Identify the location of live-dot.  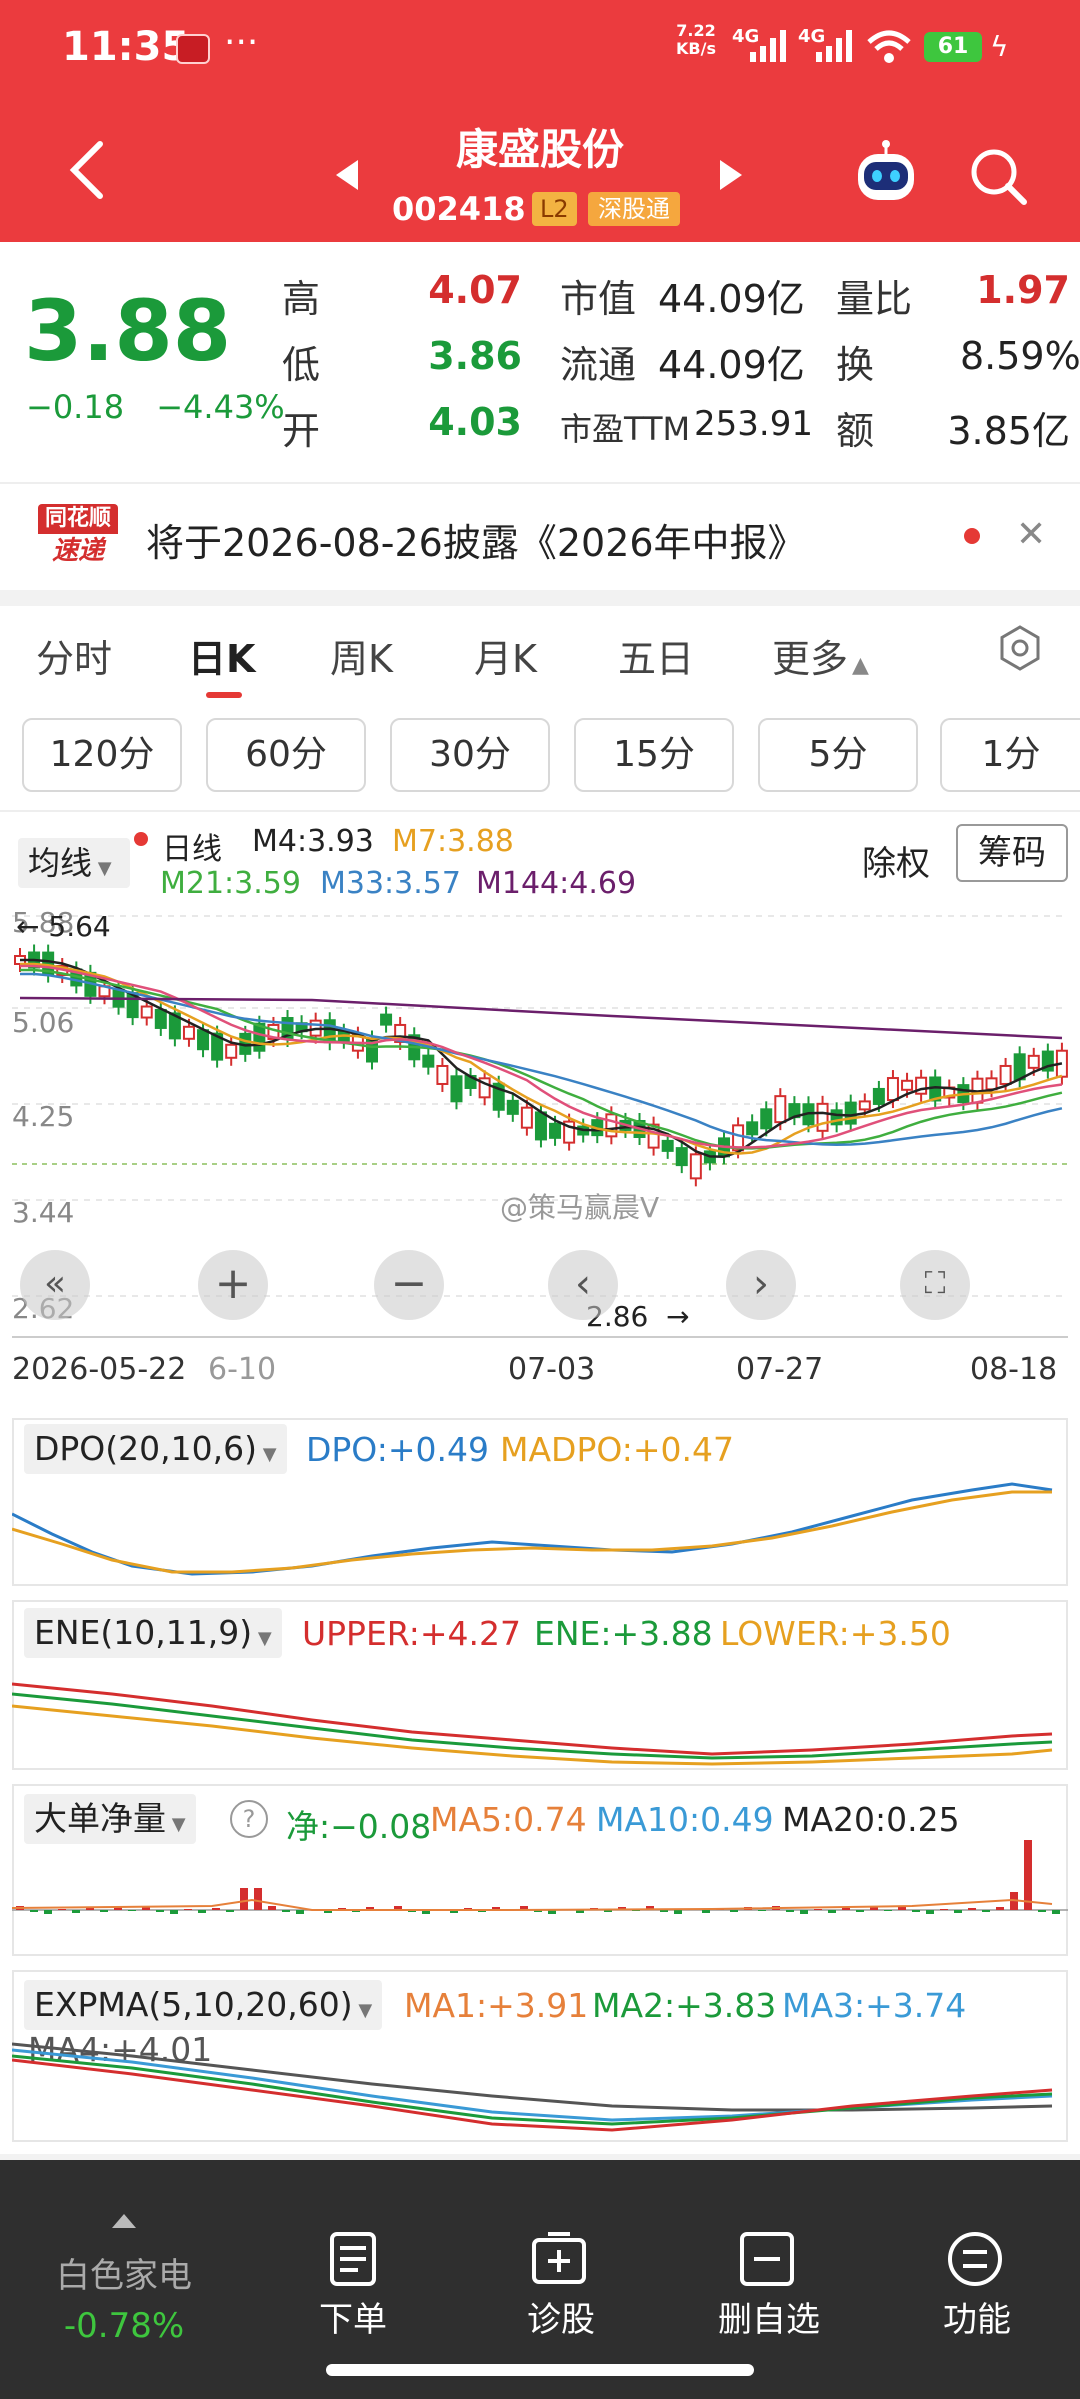
(141, 839).